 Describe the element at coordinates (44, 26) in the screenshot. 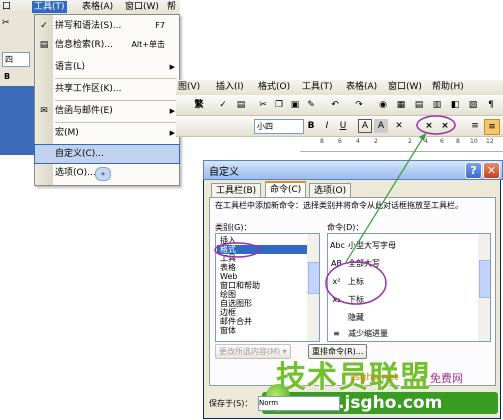

I see `abc-check-icon: ✓` at that location.